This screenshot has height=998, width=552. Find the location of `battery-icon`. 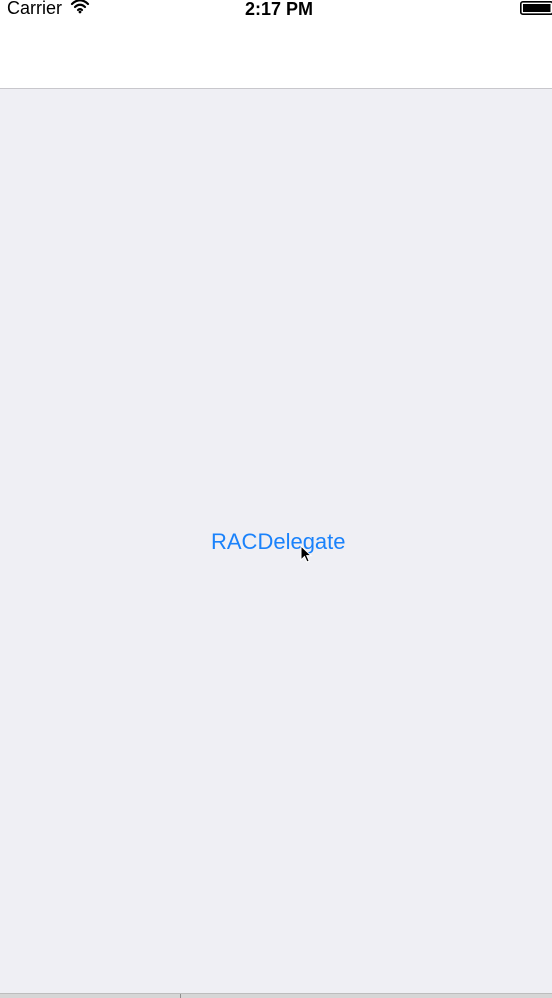

battery-icon is located at coordinates (536, 8).